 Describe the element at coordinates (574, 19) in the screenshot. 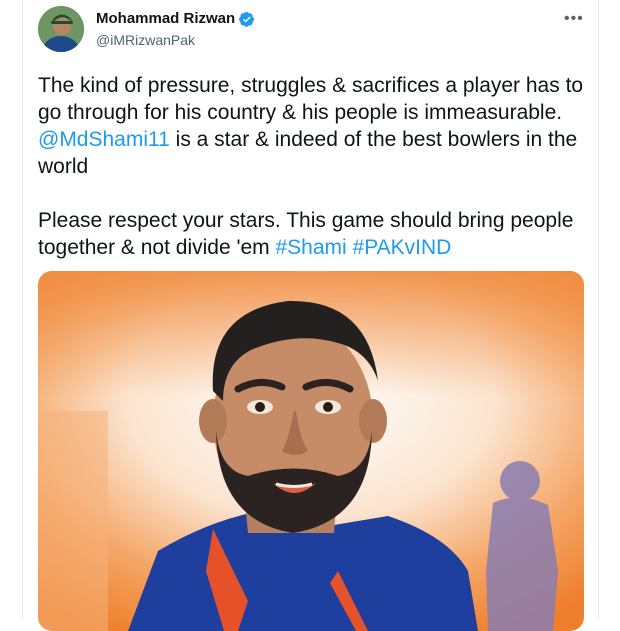

I see `more-options-button: •••` at that location.